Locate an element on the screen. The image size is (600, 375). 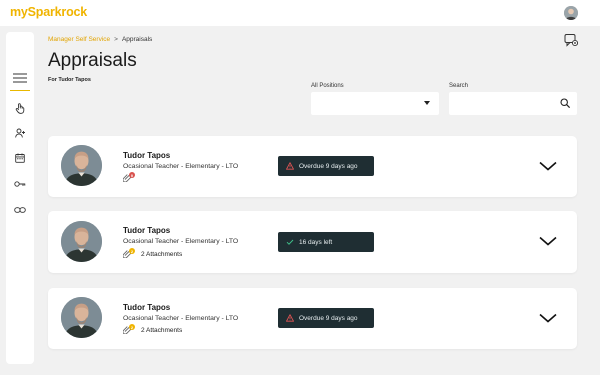
status-badge: 16 days left is located at coordinates (326, 242).